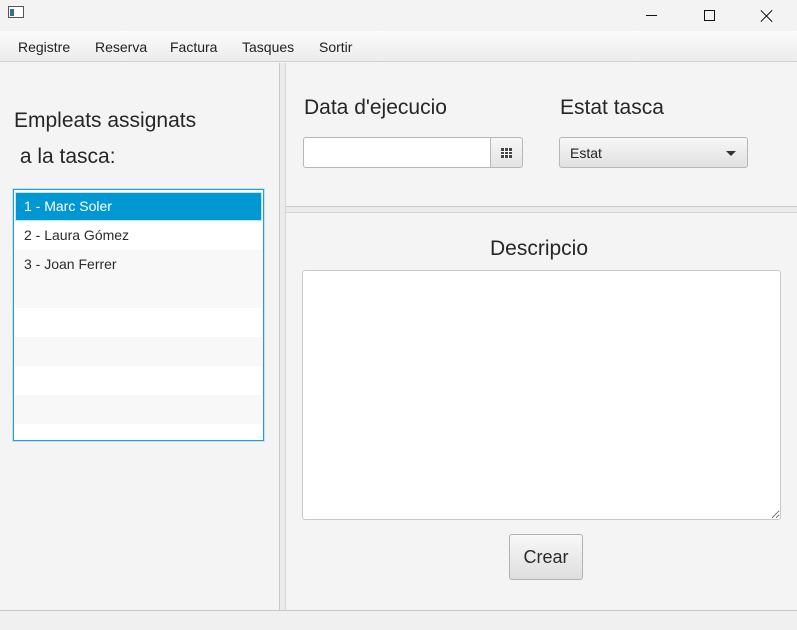 This screenshot has height=630, width=797. What do you see at coordinates (541, 209) in the screenshot?
I see `split-divider-horizontal` at bounding box center [541, 209].